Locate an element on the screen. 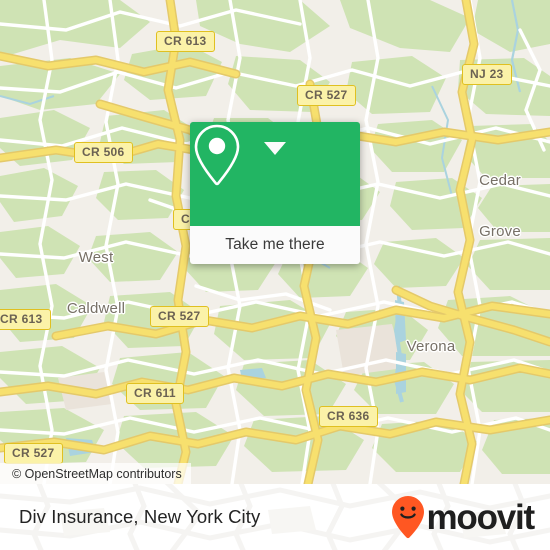 The height and width of the screenshot is (550, 550). highway-shield-cr-613-west: CR 613 is located at coordinates (25, 319).